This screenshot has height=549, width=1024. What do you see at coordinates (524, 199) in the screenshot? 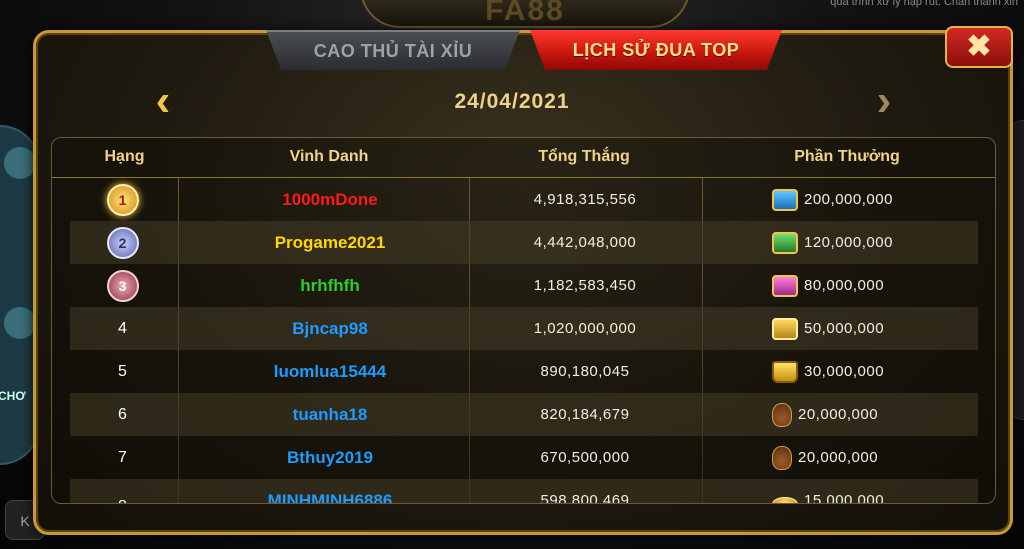
I see `table-row: 1 1000mDone 4,918,315,556 200,000,000` at bounding box center [524, 199].